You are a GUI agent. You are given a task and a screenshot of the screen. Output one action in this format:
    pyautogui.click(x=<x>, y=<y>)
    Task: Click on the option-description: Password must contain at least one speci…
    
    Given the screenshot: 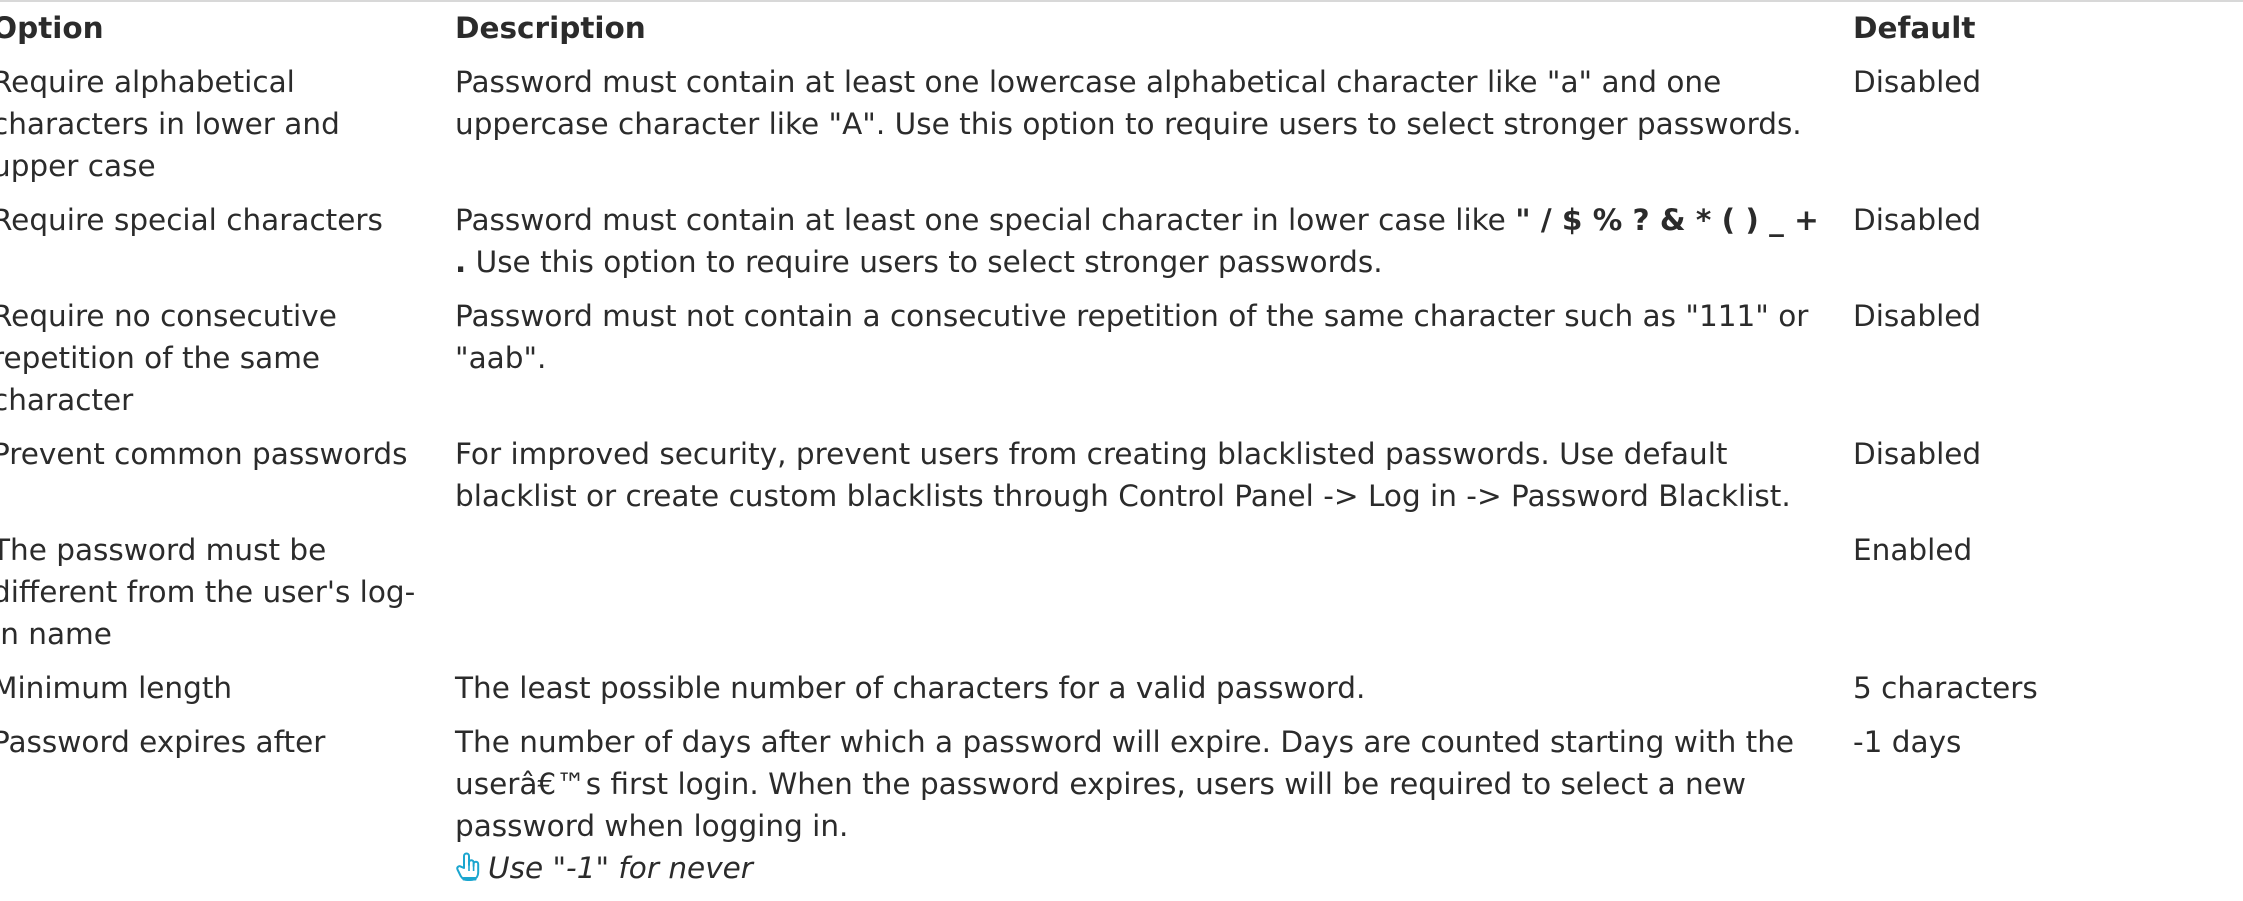 What is the action you would take?
    pyautogui.click(x=1154, y=247)
    